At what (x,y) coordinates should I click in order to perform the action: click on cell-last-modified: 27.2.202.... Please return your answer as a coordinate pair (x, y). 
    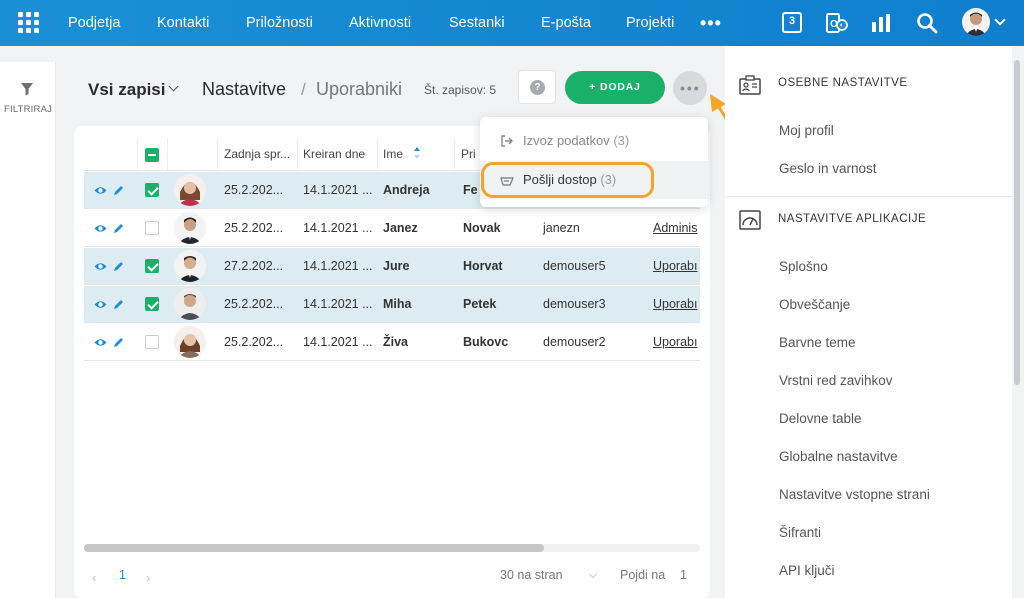
    Looking at the image, I should click on (254, 266).